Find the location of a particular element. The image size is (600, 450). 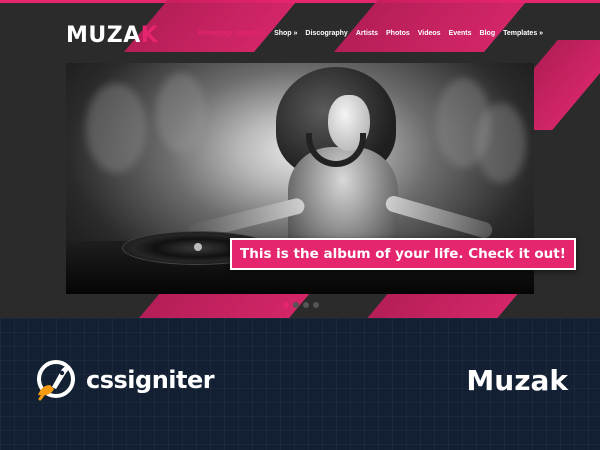

brand-logo: cssigniter is located at coordinates (121, 380).